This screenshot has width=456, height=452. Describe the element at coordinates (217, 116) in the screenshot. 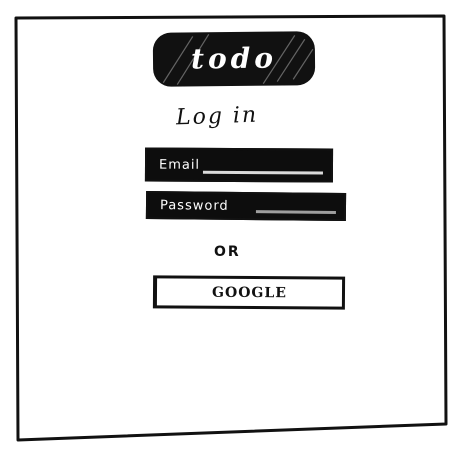

I see `login-heading: Log in` at that location.